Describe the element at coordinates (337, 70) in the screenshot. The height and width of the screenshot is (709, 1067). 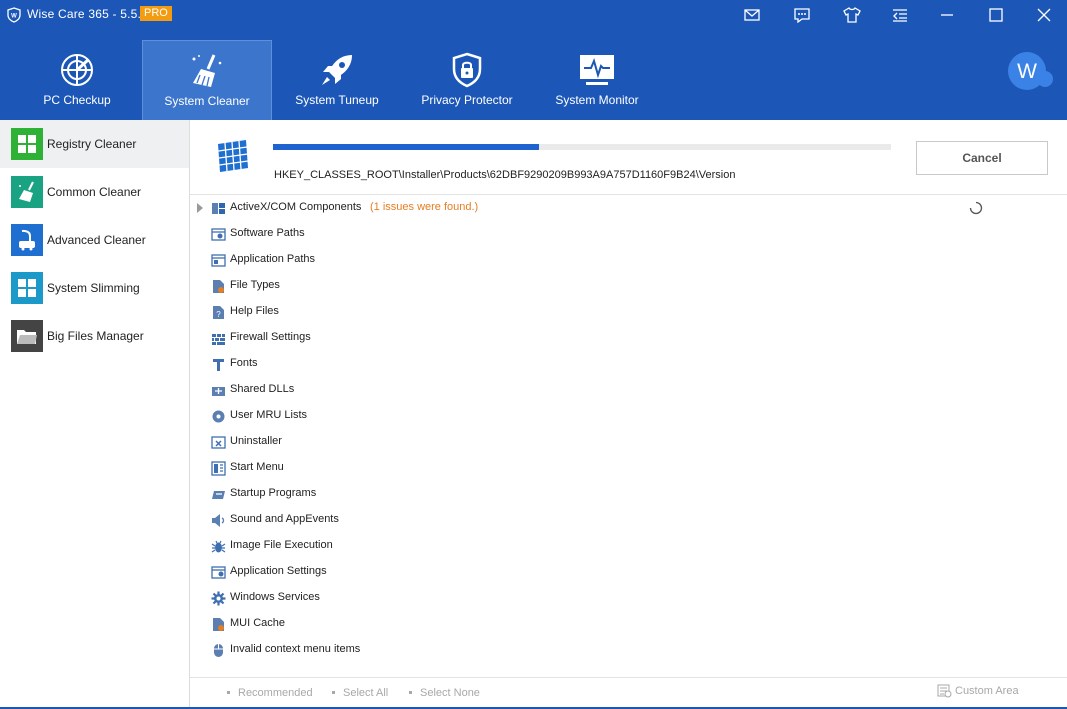
I see `rocket-icon` at that location.